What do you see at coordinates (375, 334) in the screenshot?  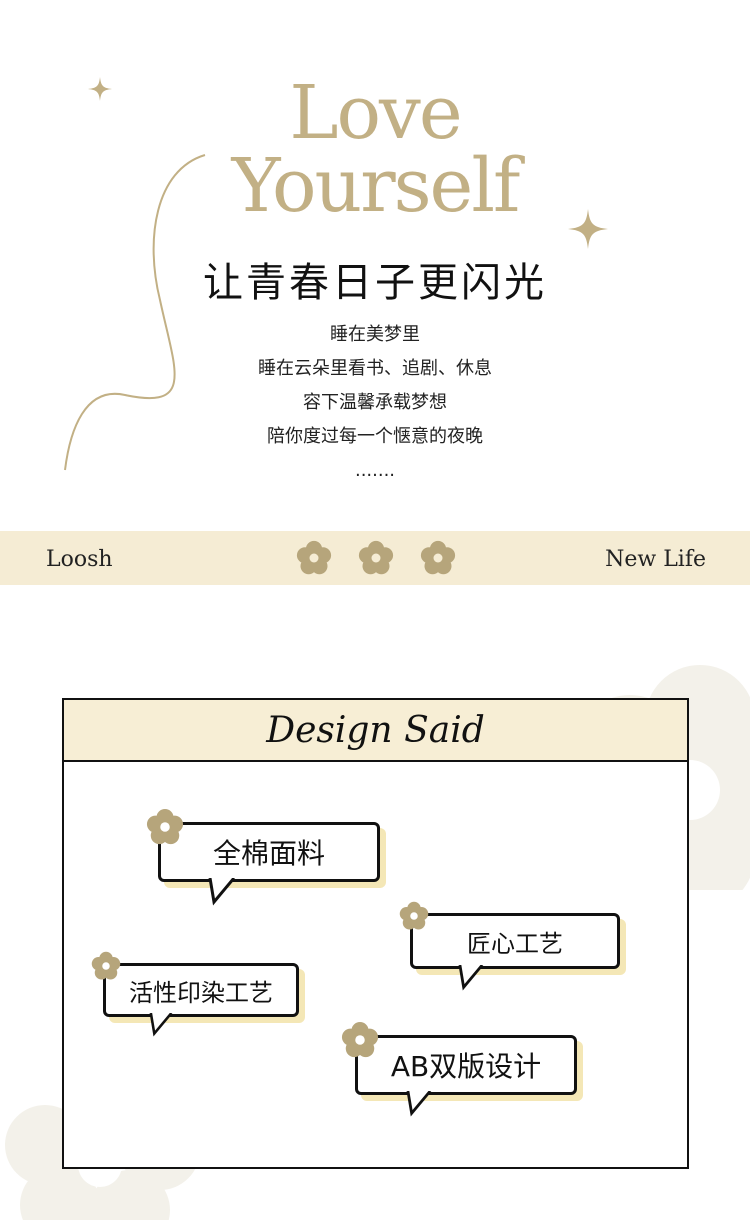 I see `poem-line: 睡在美梦里` at bounding box center [375, 334].